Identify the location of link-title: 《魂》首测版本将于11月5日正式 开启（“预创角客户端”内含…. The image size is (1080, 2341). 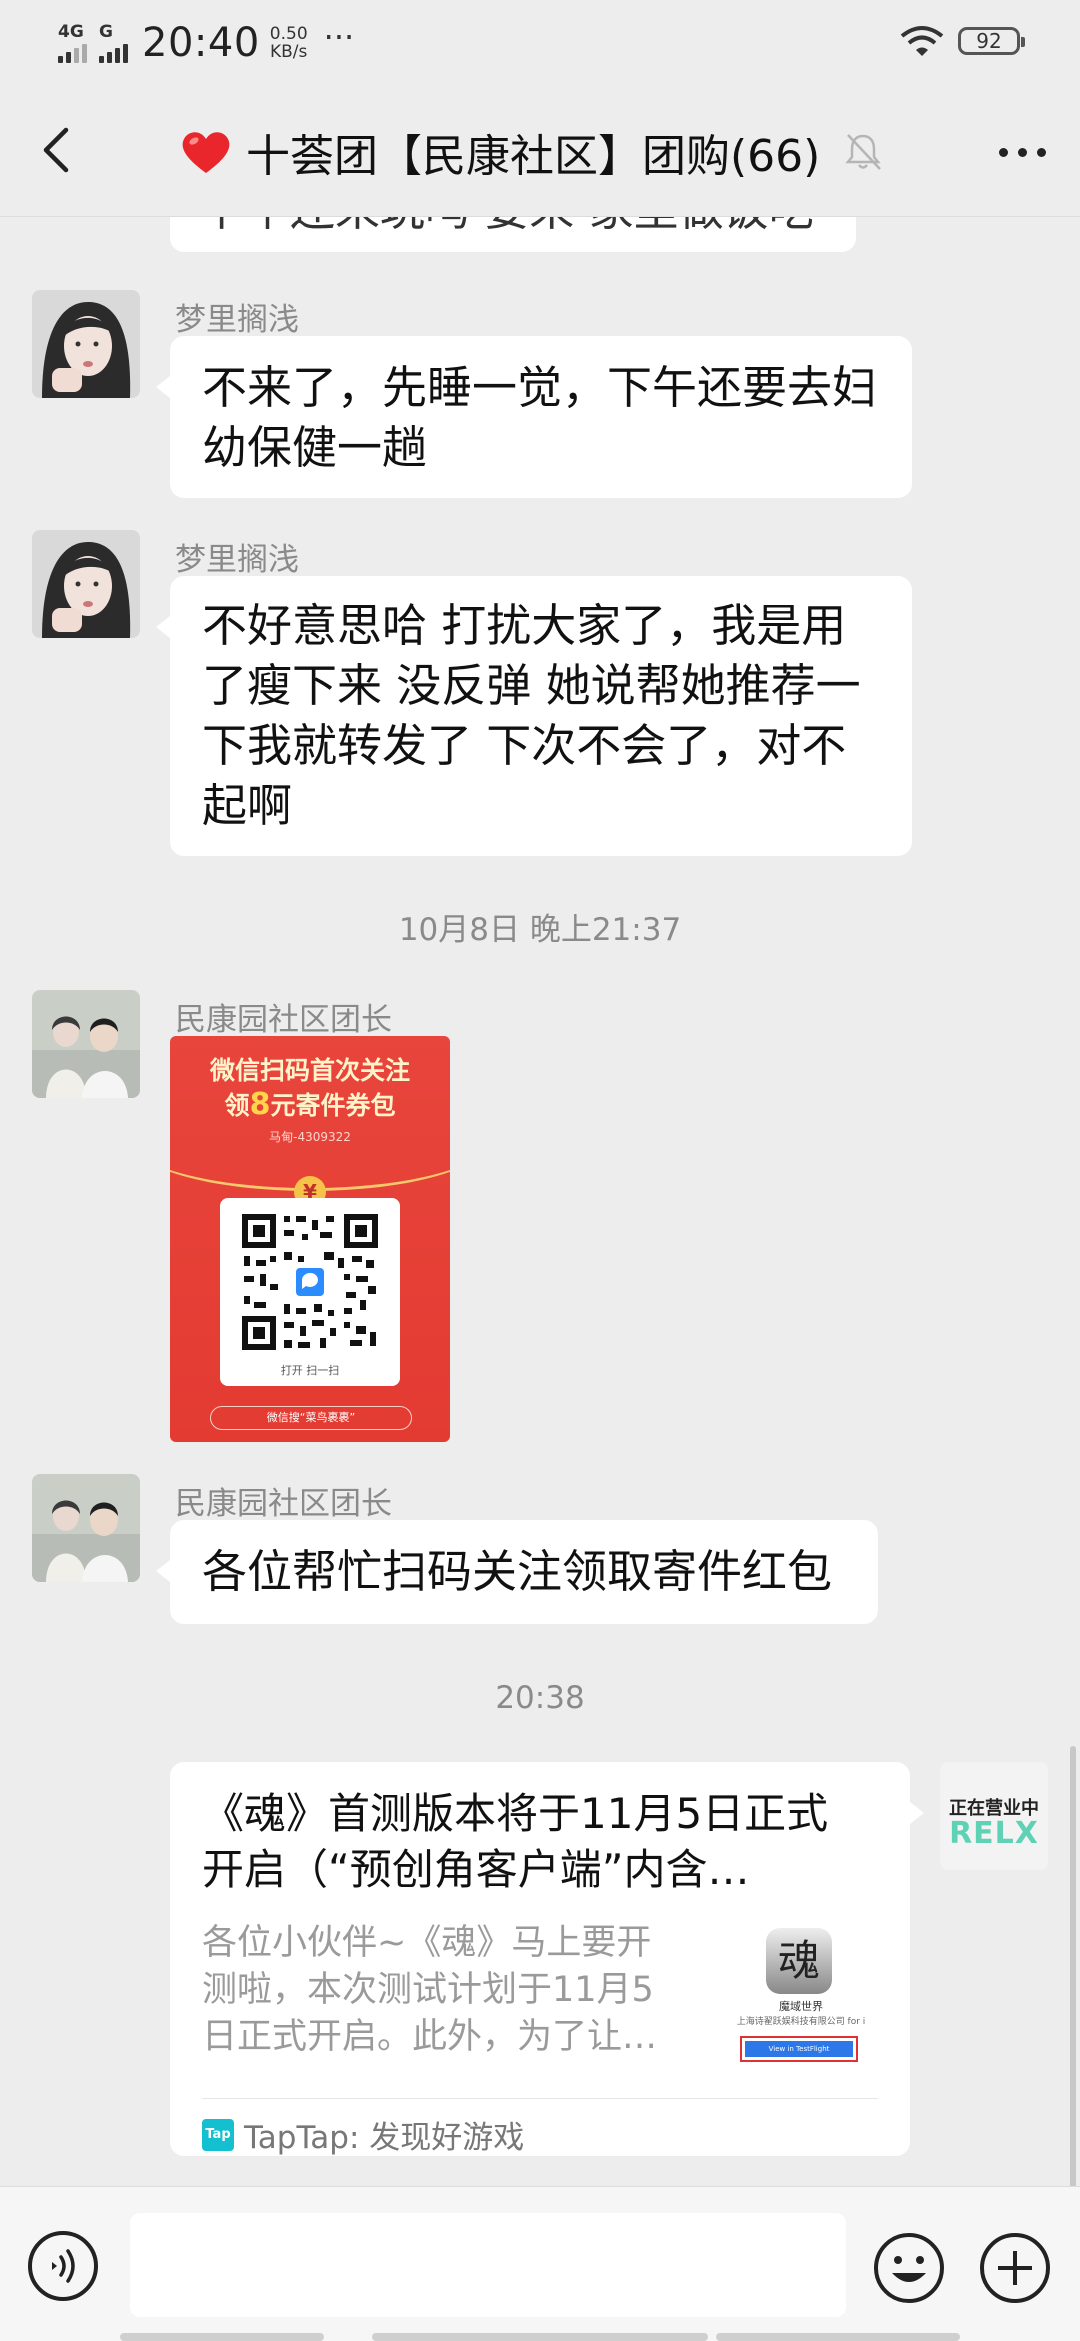
(547, 1842).